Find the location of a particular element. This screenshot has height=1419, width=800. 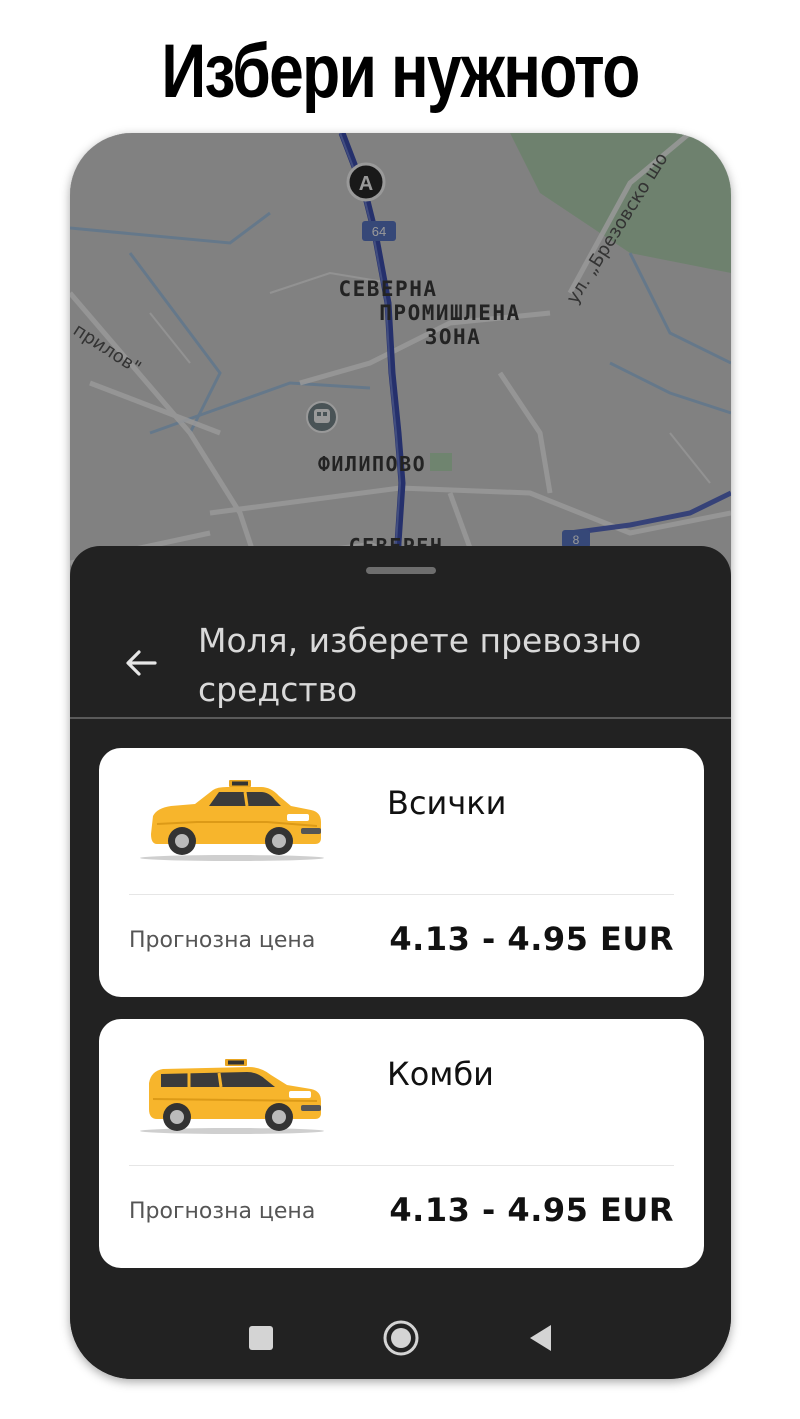

sheet-divider is located at coordinates (400, 718).